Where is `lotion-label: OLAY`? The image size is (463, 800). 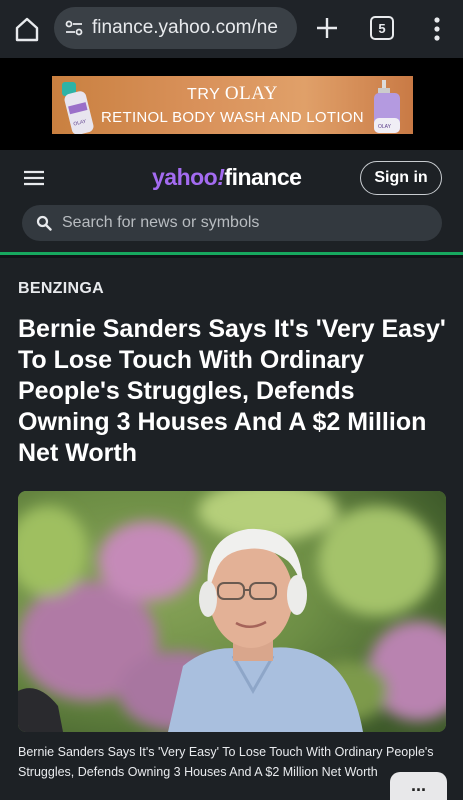 lotion-label: OLAY is located at coordinates (385, 127).